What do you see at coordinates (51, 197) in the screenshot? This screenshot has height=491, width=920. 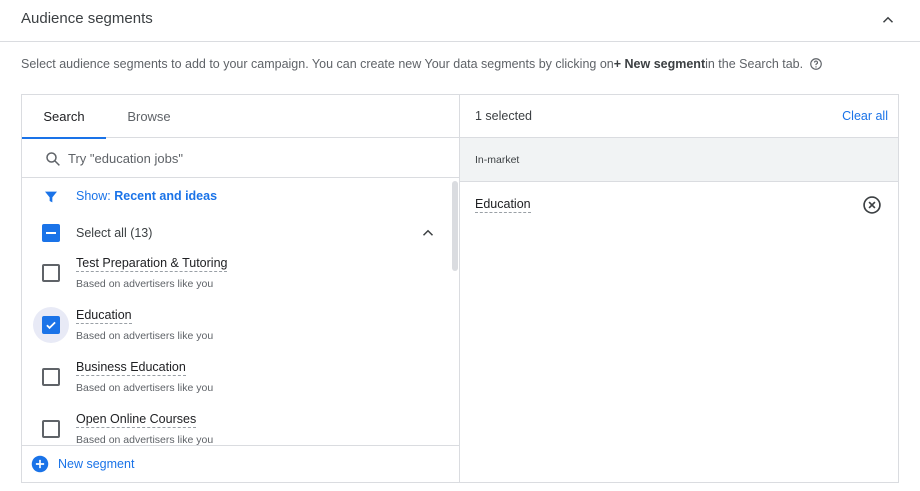 I see `filter-icon` at bounding box center [51, 197].